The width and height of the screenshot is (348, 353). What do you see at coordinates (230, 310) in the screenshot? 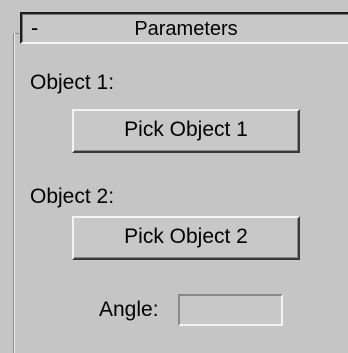
I see `angle-input` at bounding box center [230, 310].